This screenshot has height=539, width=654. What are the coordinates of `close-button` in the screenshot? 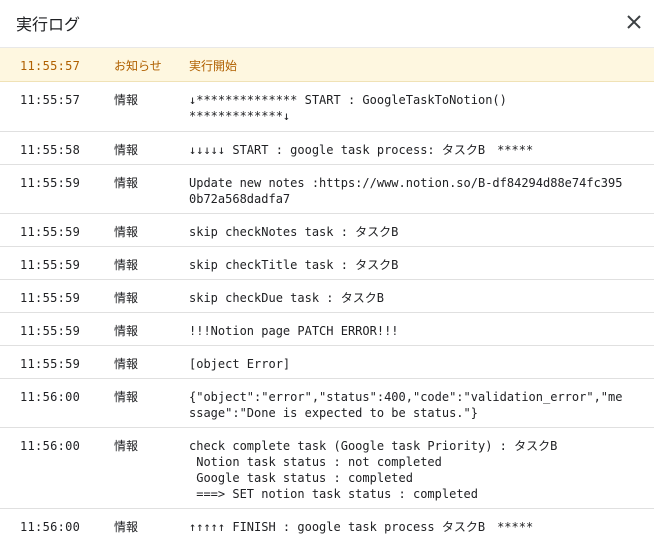 It's located at (634, 22).